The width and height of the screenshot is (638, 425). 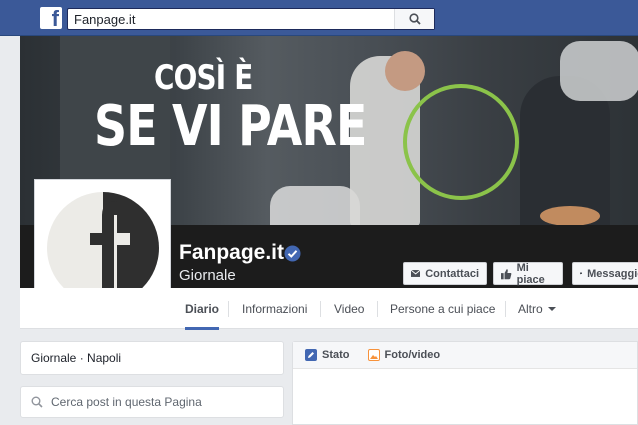 I want to click on tab-altro: Altro, so click(x=537, y=308).